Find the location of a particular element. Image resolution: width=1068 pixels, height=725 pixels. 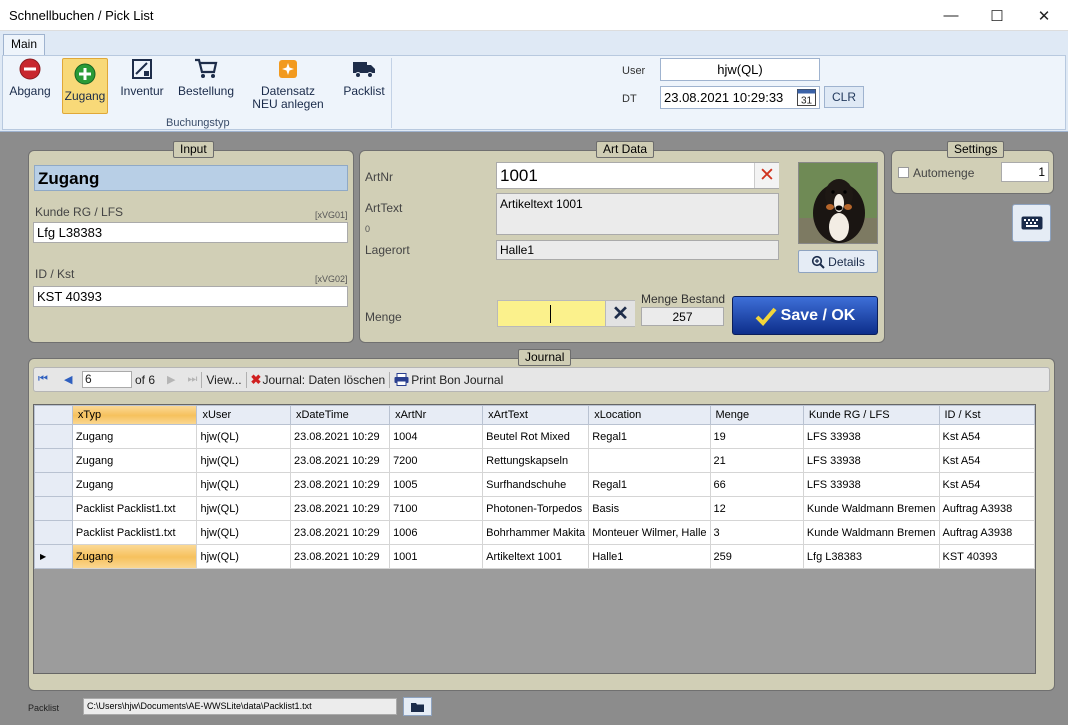

cell-xartnr: 1004 is located at coordinates (436, 436).